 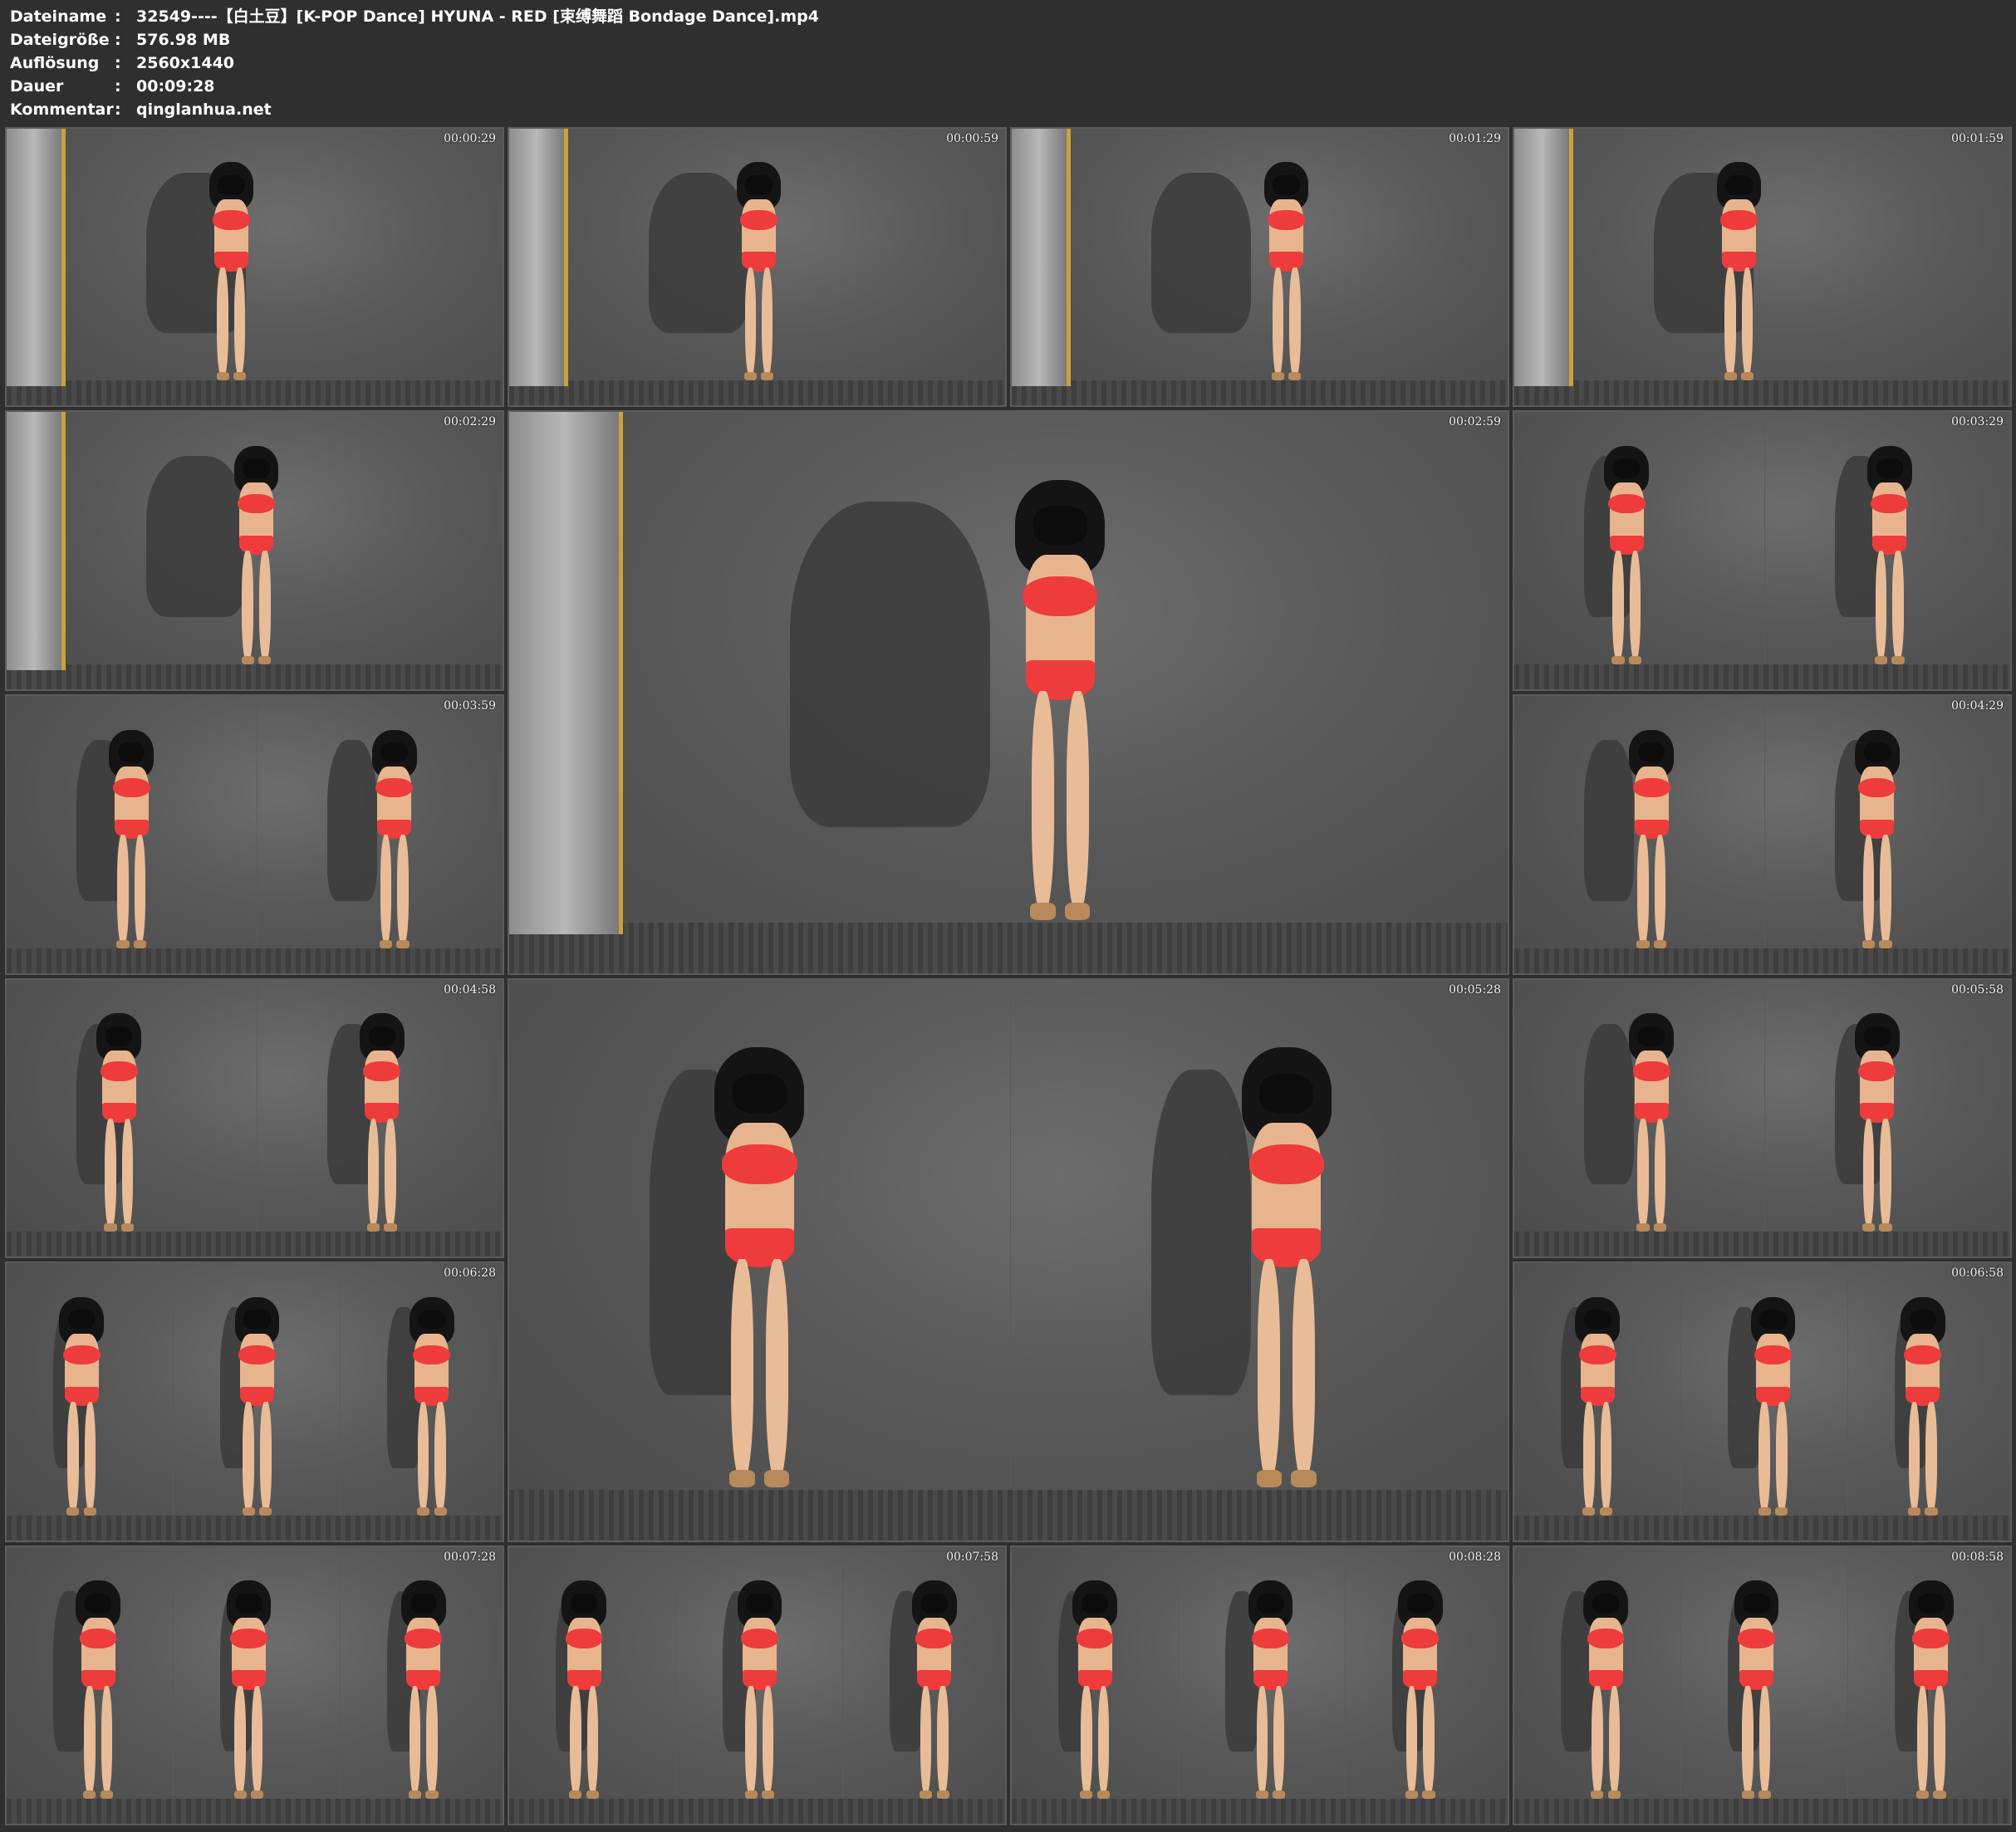 What do you see at coordinates (470, 990) in the screenshot?
I see `timestamp-label: 00:04:58` at bounding box center [470, 990].